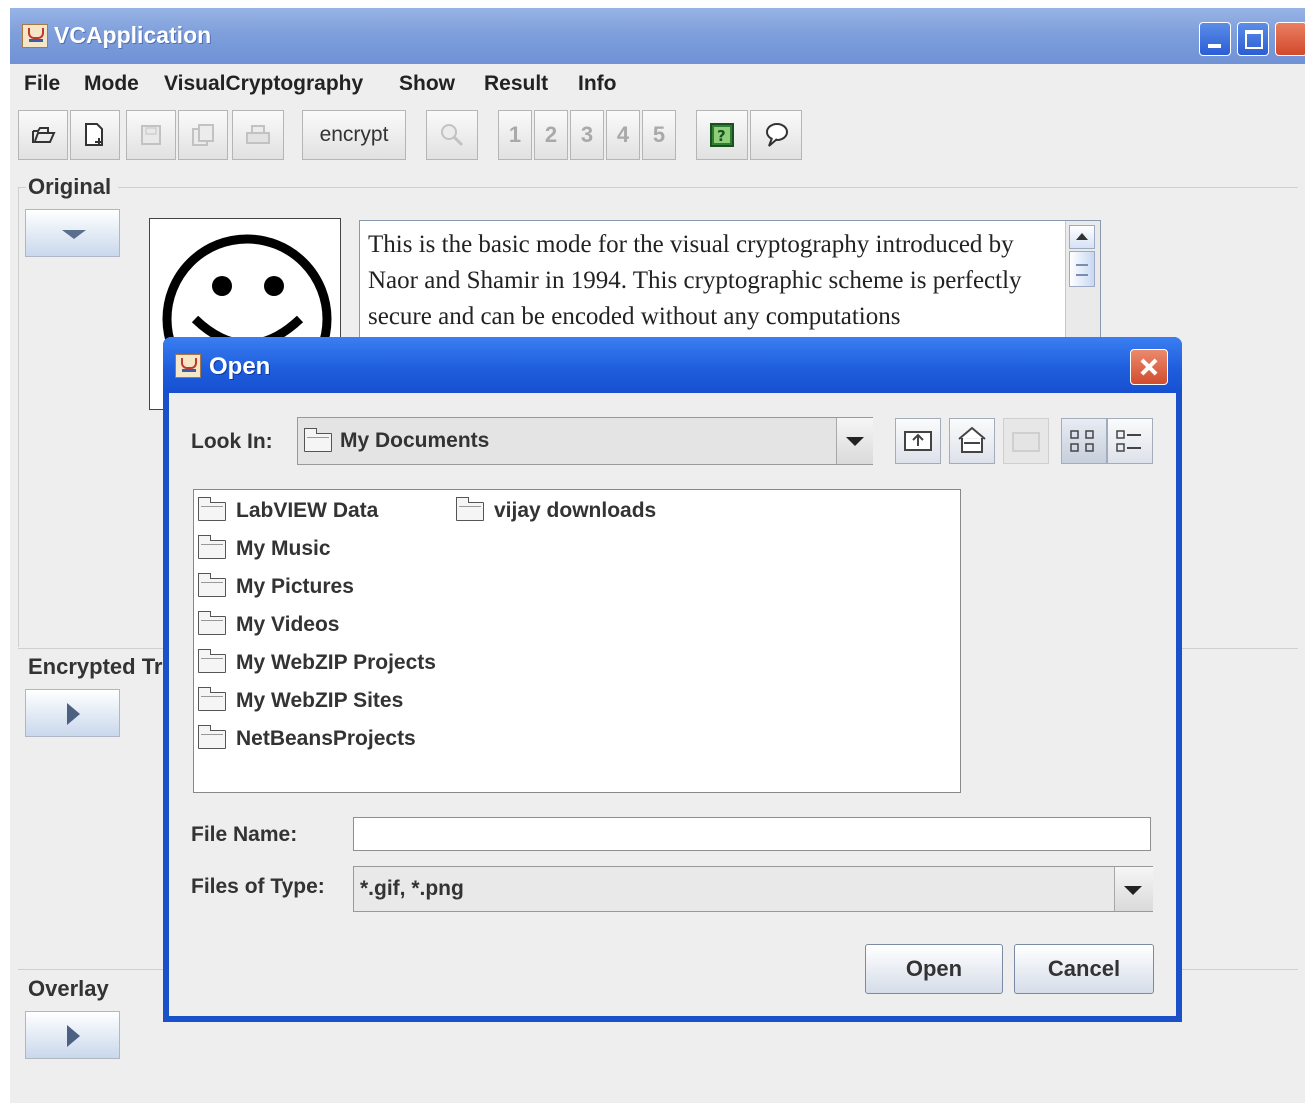 Image resolution: width=1305 pixels, height=1103 pixels. Describe the element at coordinates (1149, 367) in the screenshot. I see `dialog-close-icon` at that location.